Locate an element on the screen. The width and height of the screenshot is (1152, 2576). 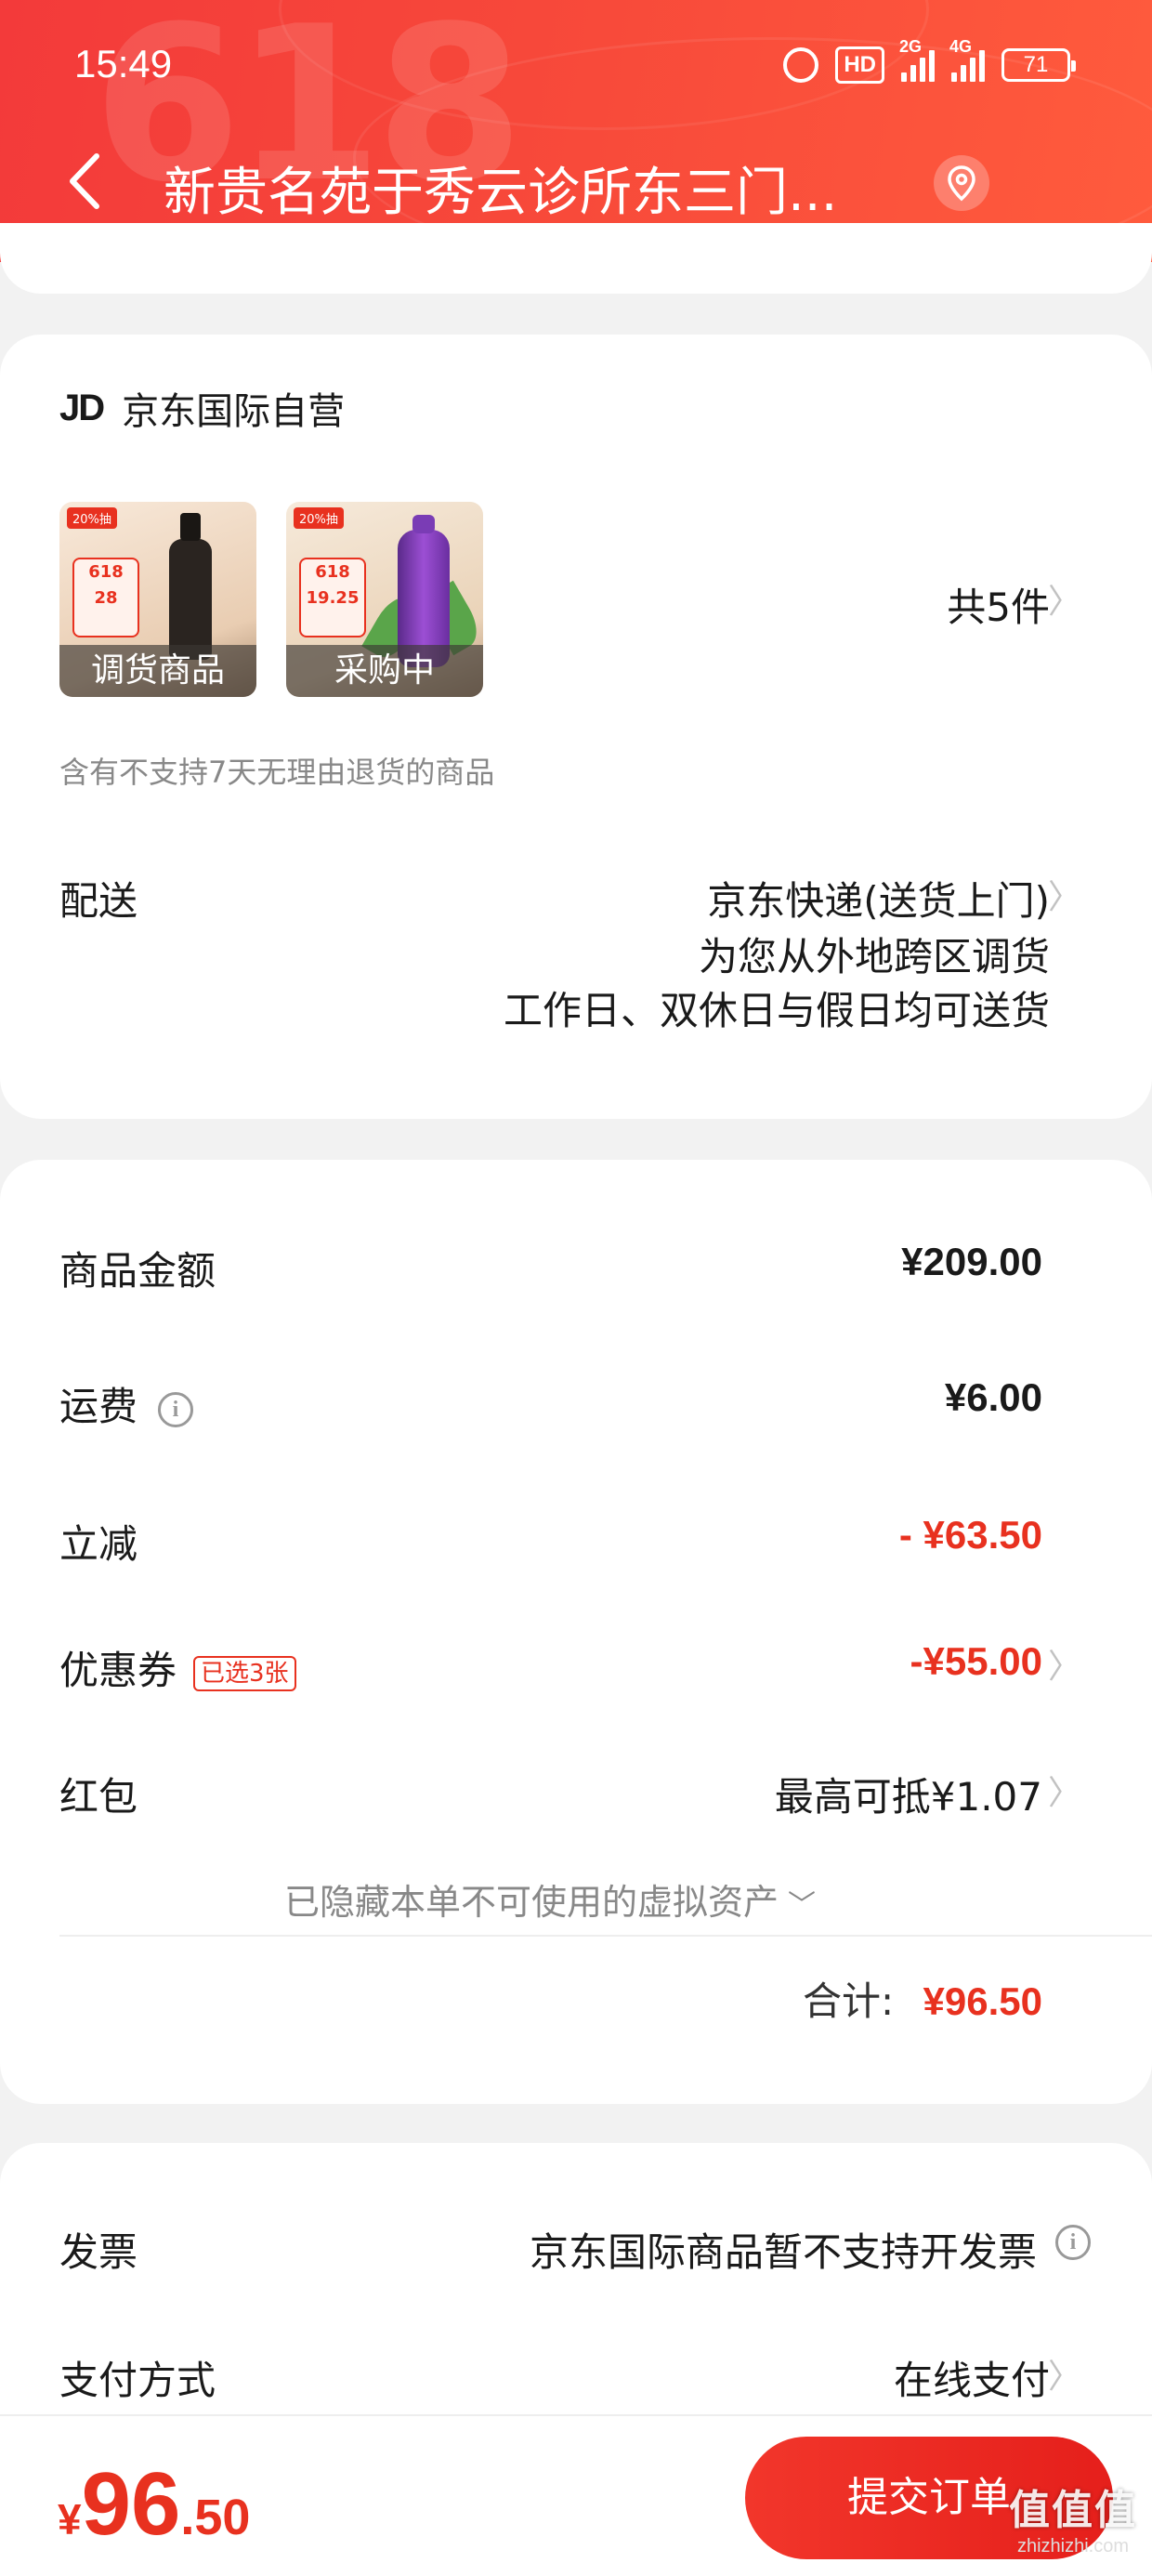
jd-logo: JD is located at coordinates (82, 407).